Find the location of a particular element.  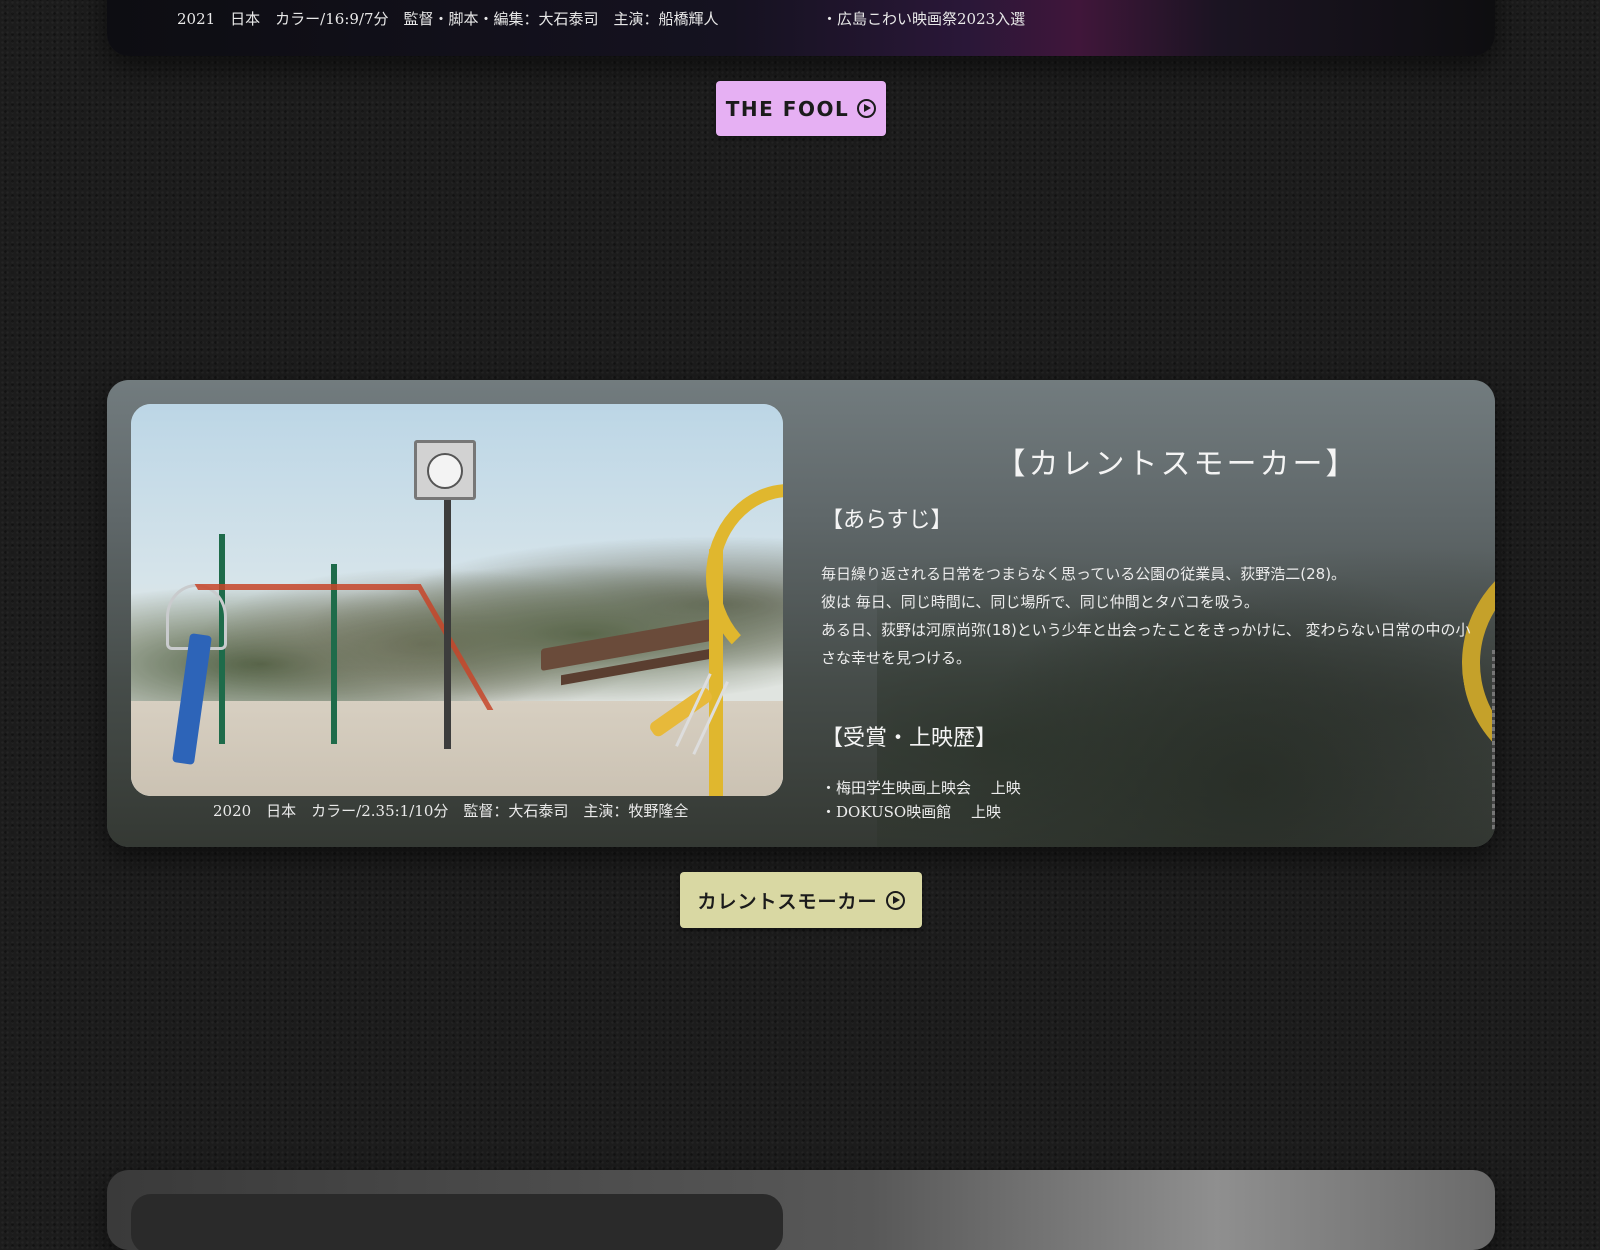

clock-icon is located at coordinates (445, 470).